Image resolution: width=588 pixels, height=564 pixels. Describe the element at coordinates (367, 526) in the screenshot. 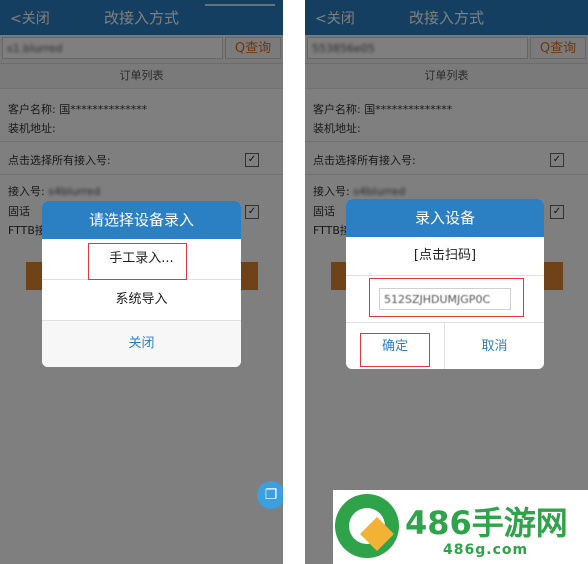

I see `site-logo-icon` at that location.